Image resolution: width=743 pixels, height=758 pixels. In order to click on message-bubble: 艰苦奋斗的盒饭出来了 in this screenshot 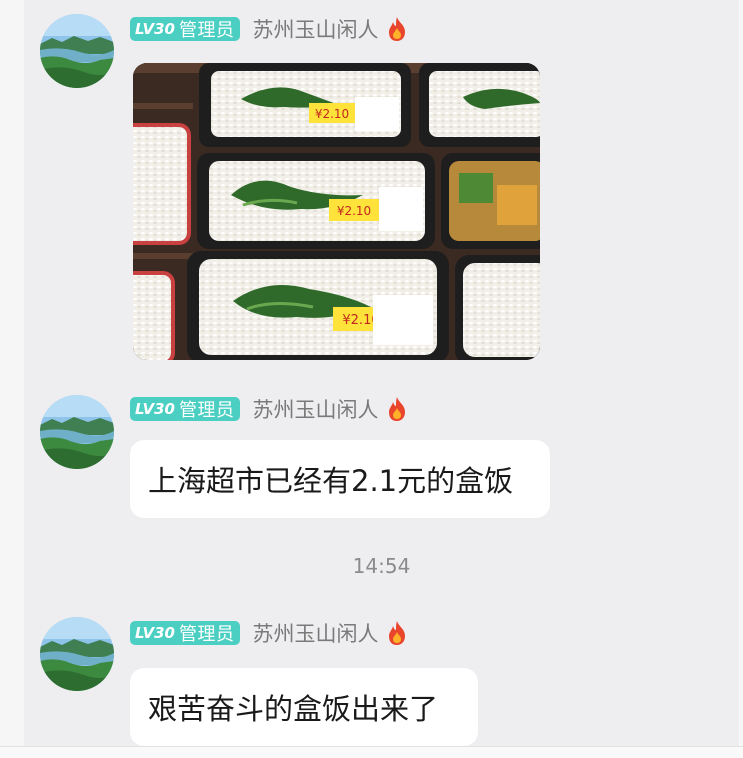, I will do `click(304, 707)`.